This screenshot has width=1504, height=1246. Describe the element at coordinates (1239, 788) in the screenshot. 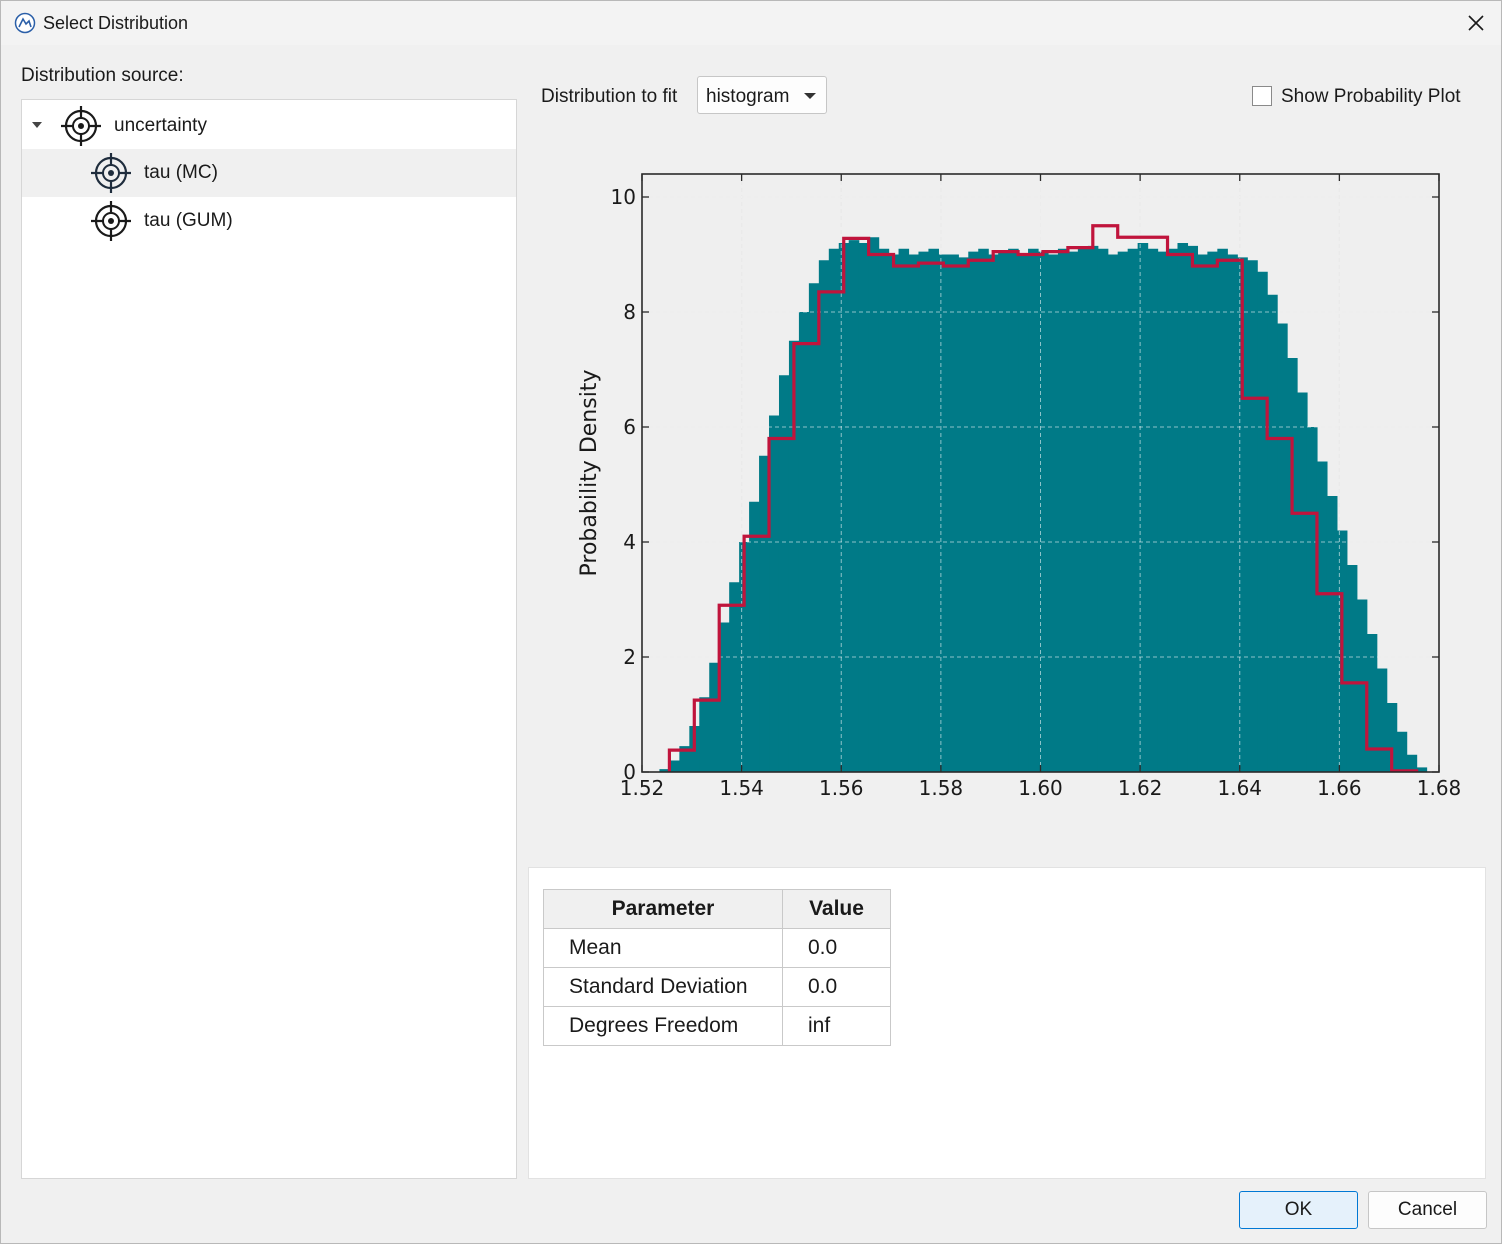

I see `x-tick-label: 1.64` at that location.